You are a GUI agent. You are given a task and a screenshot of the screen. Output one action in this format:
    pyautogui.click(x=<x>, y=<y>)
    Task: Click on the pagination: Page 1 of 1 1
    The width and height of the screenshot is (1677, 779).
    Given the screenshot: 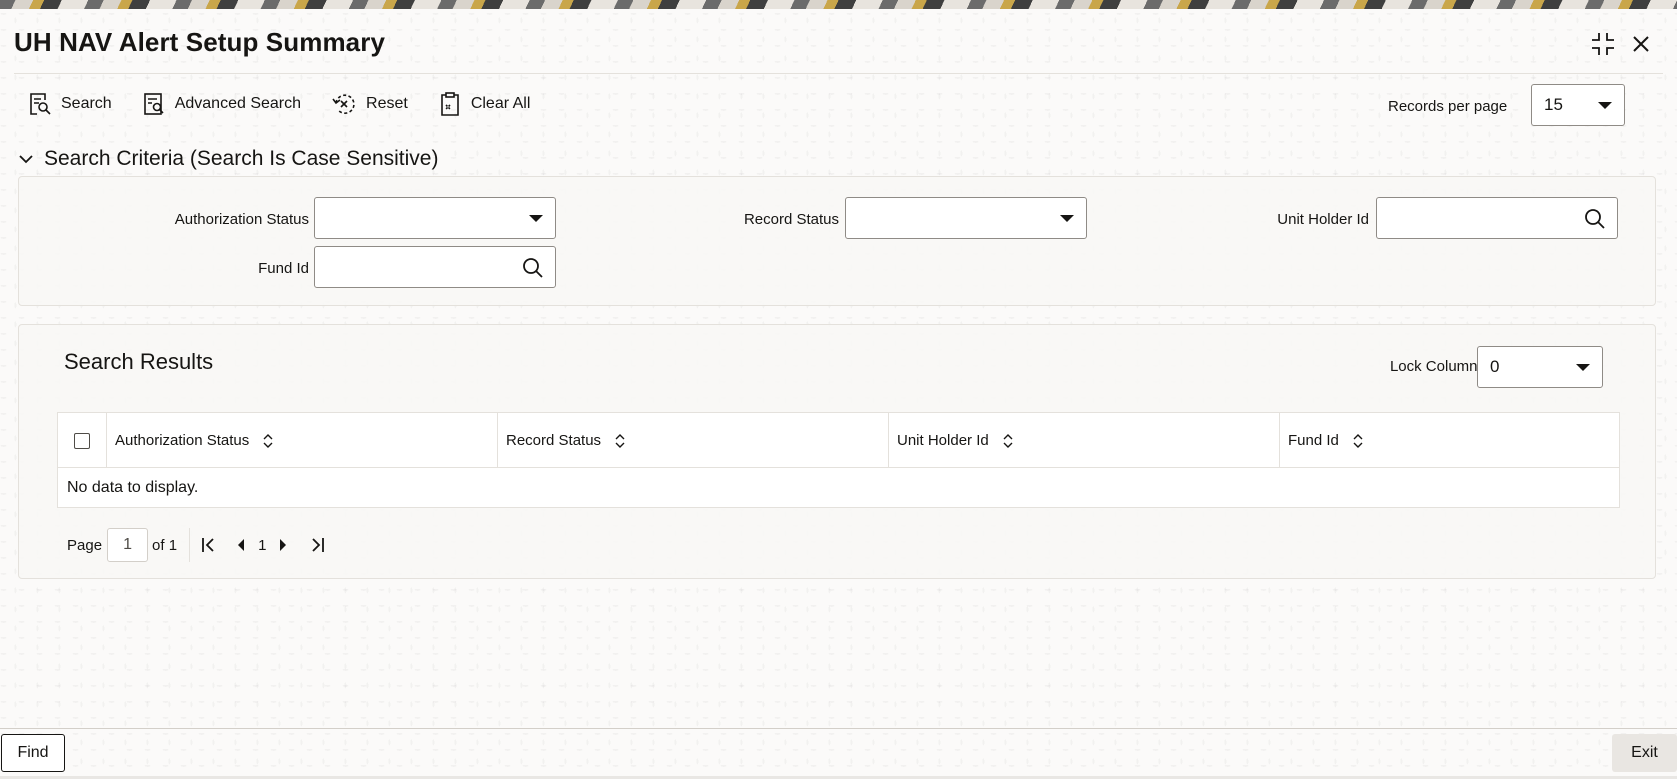 What is the action you would take?
    pyautogui.click(x=196, y=545)
    